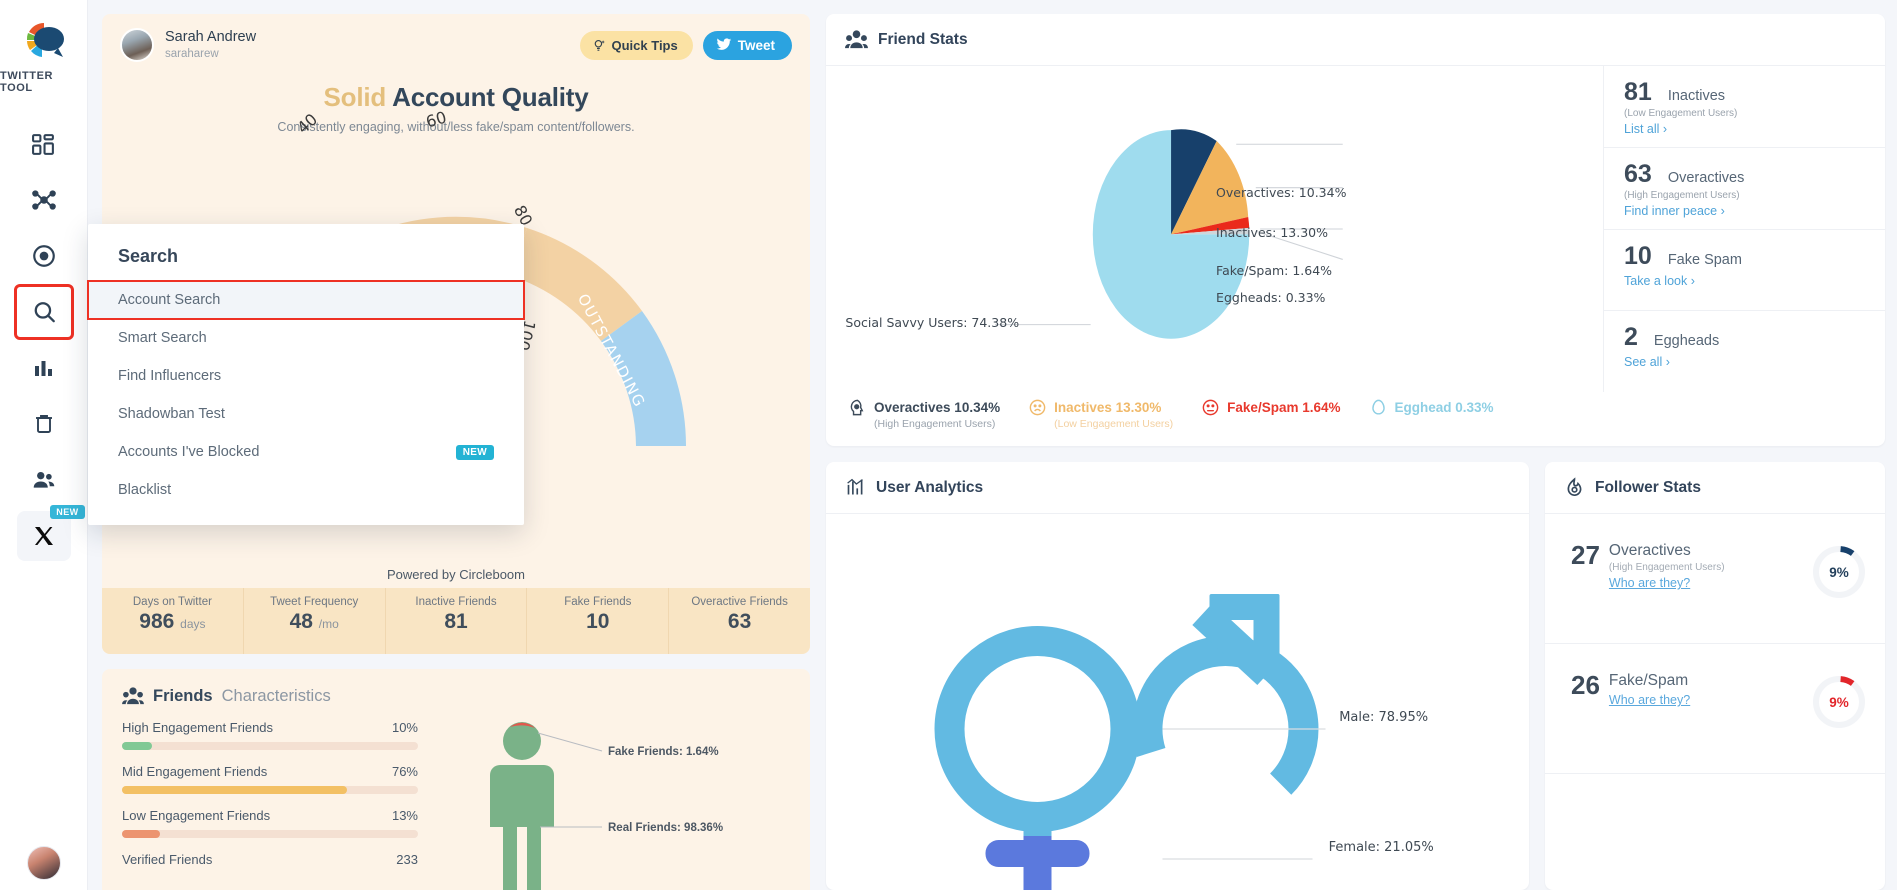 This screenshot has width=1897, height=890. Describe the element at coordinates (1649, 550) in the screenshot. I see `follower-label: Overactives` at that location.